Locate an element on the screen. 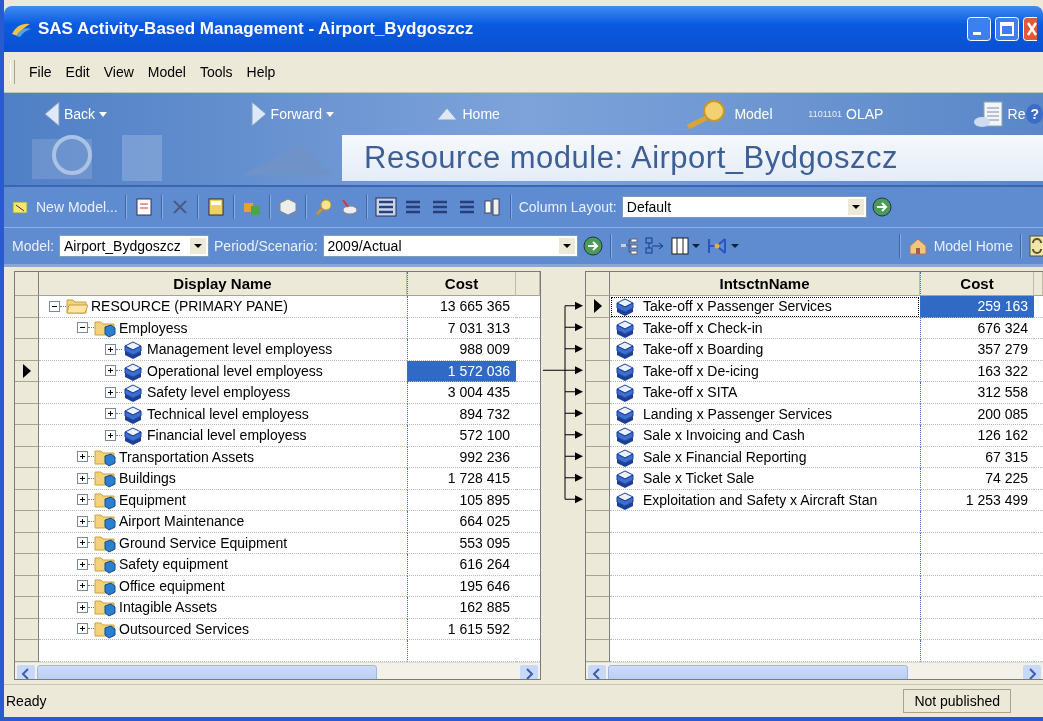 The image size is (1043, 721). menu-item: Tools is located at coordinates (216, 72).